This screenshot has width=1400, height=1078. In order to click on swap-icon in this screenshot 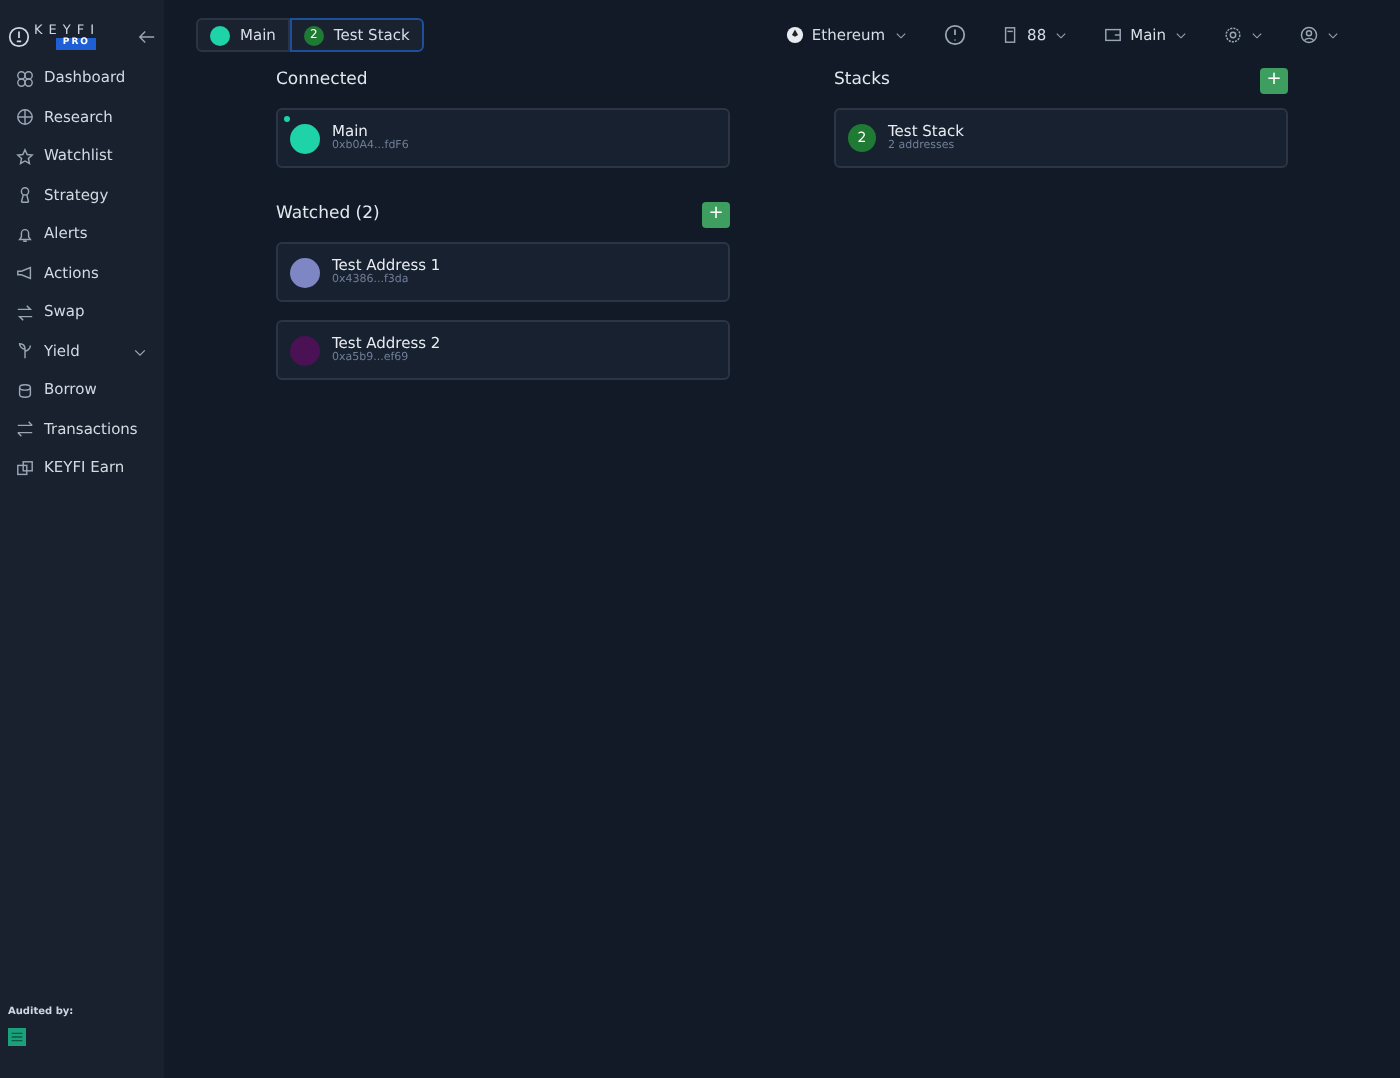, I will do `click(25, 312)`.